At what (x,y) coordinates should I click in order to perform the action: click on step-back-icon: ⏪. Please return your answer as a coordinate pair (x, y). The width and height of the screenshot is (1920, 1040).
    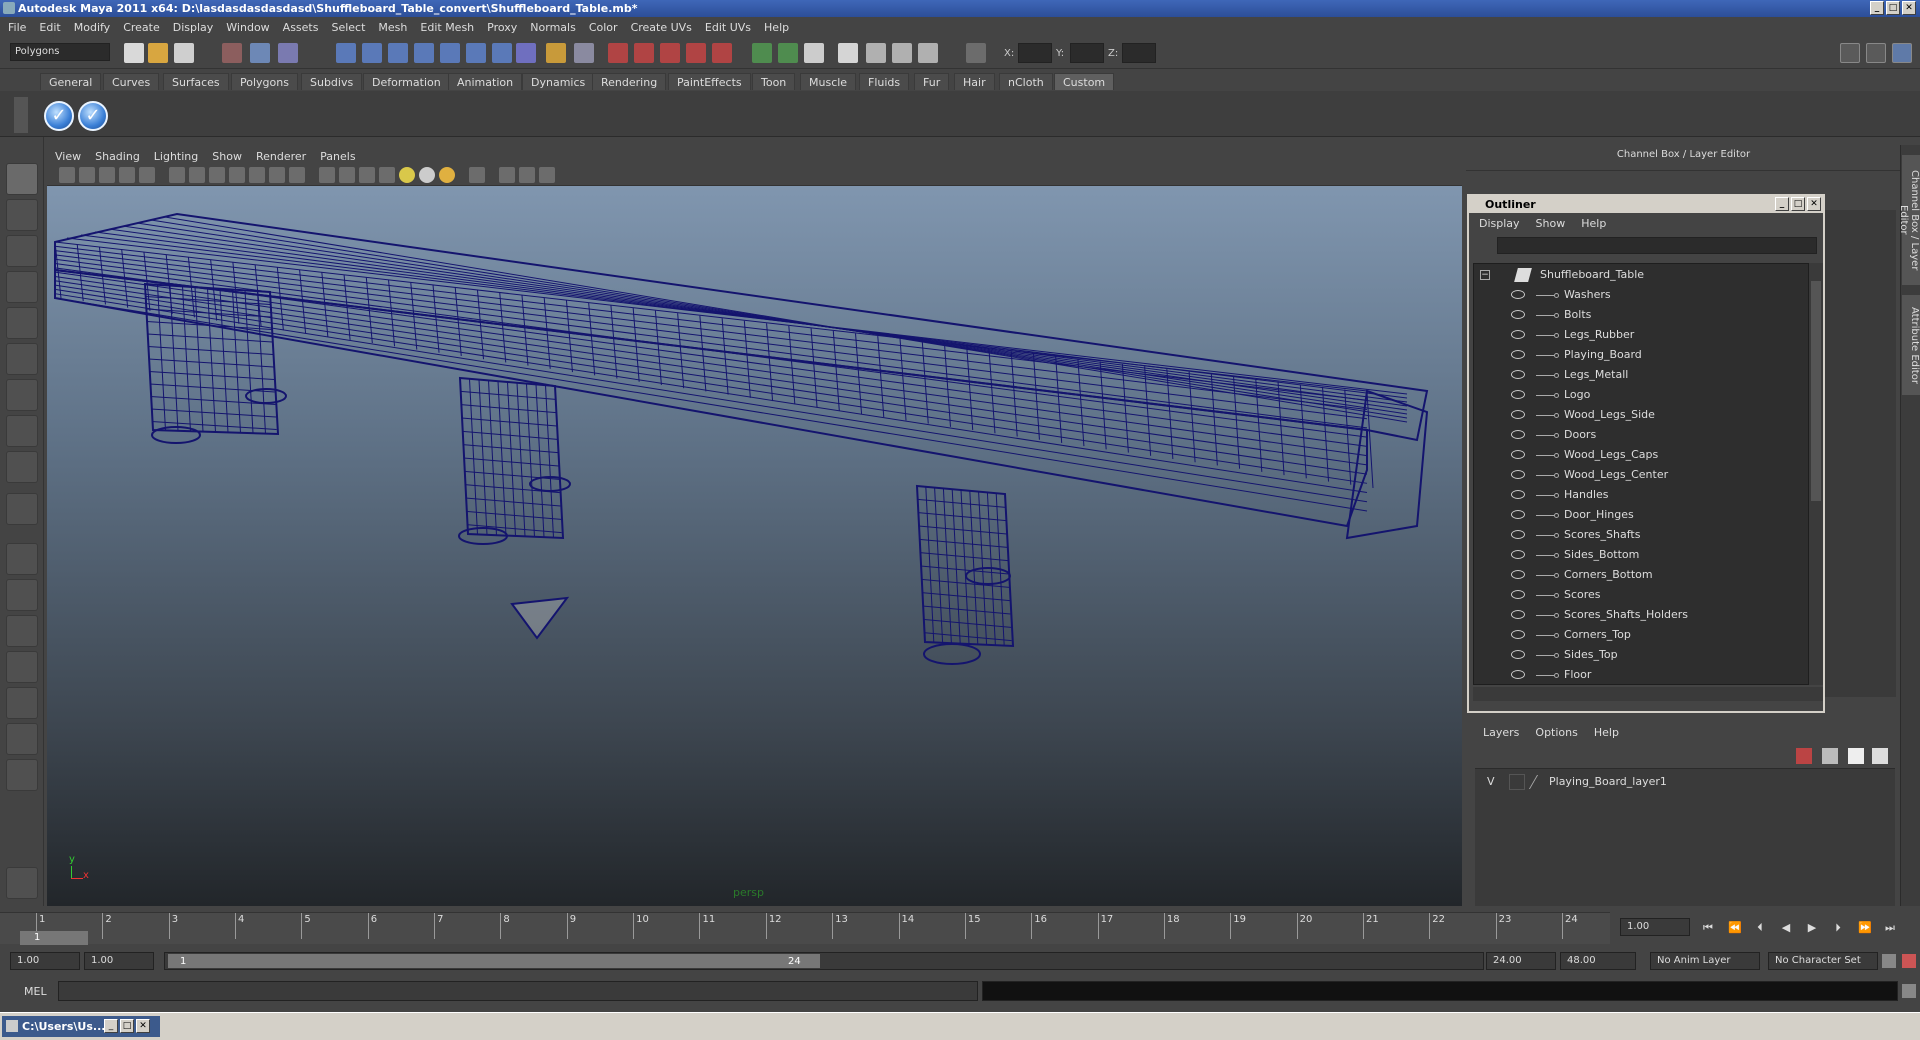
    Looking at the image, I should click on (1735, 928).